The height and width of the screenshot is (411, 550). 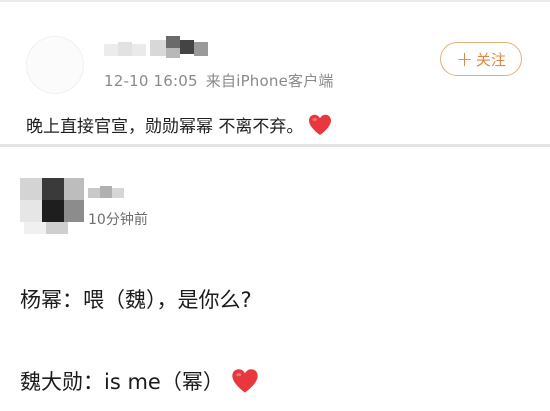 What do you see at coordinates (151, 81) in the screenshot?
I see `post-timestamp: 12-10 16:05` at bounding box center [151, 81].